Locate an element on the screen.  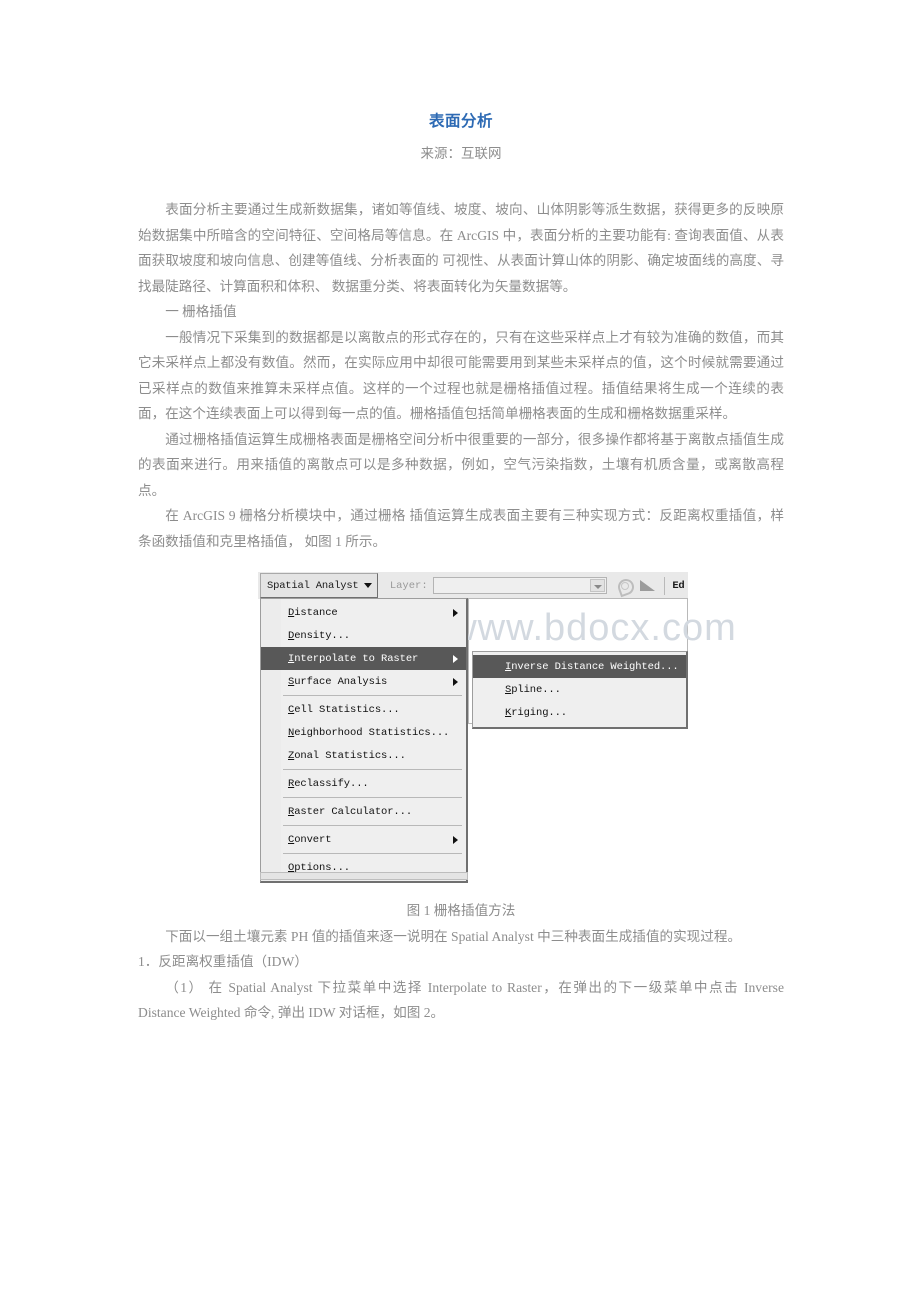
paragraph-section-heading: 一 栅格插值 is located at coordinates (201, 311).